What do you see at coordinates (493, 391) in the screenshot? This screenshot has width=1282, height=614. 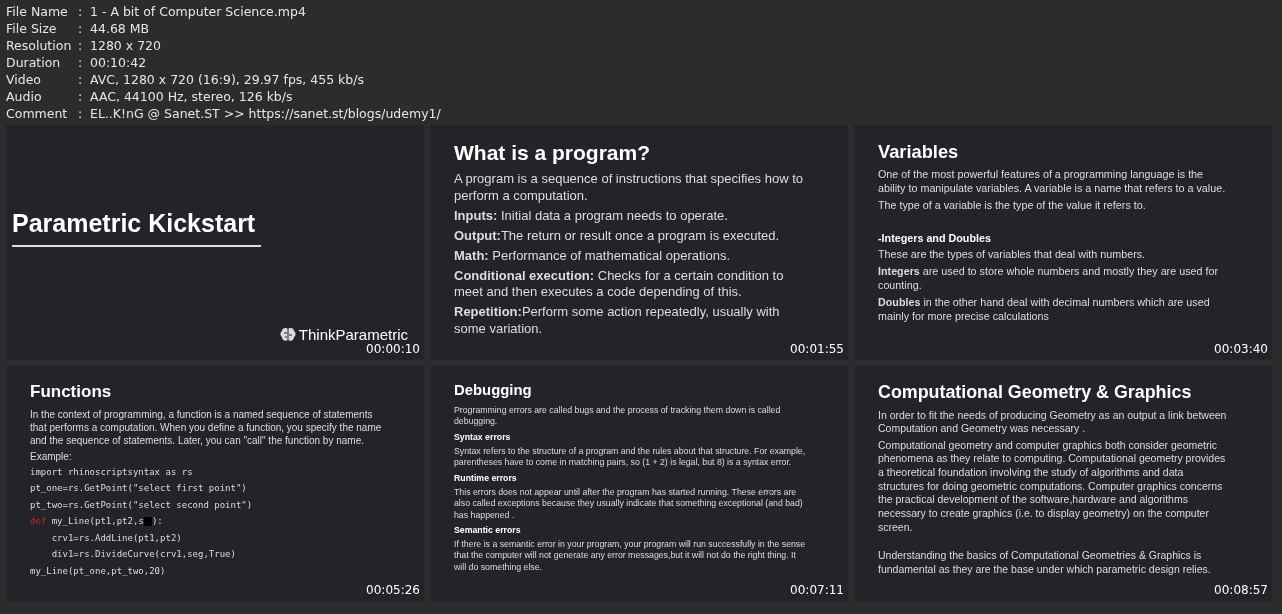 I see `slide-title: Debugging` at bounding box center [493, 391].